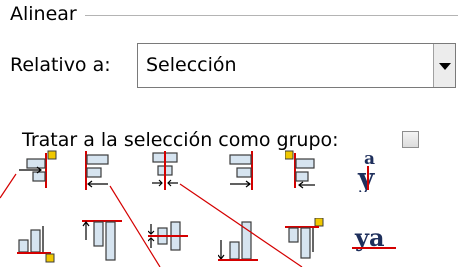 This screenshot has height=267, width=458. I want to click on align-bottom-edges-button, so click(238, 239).